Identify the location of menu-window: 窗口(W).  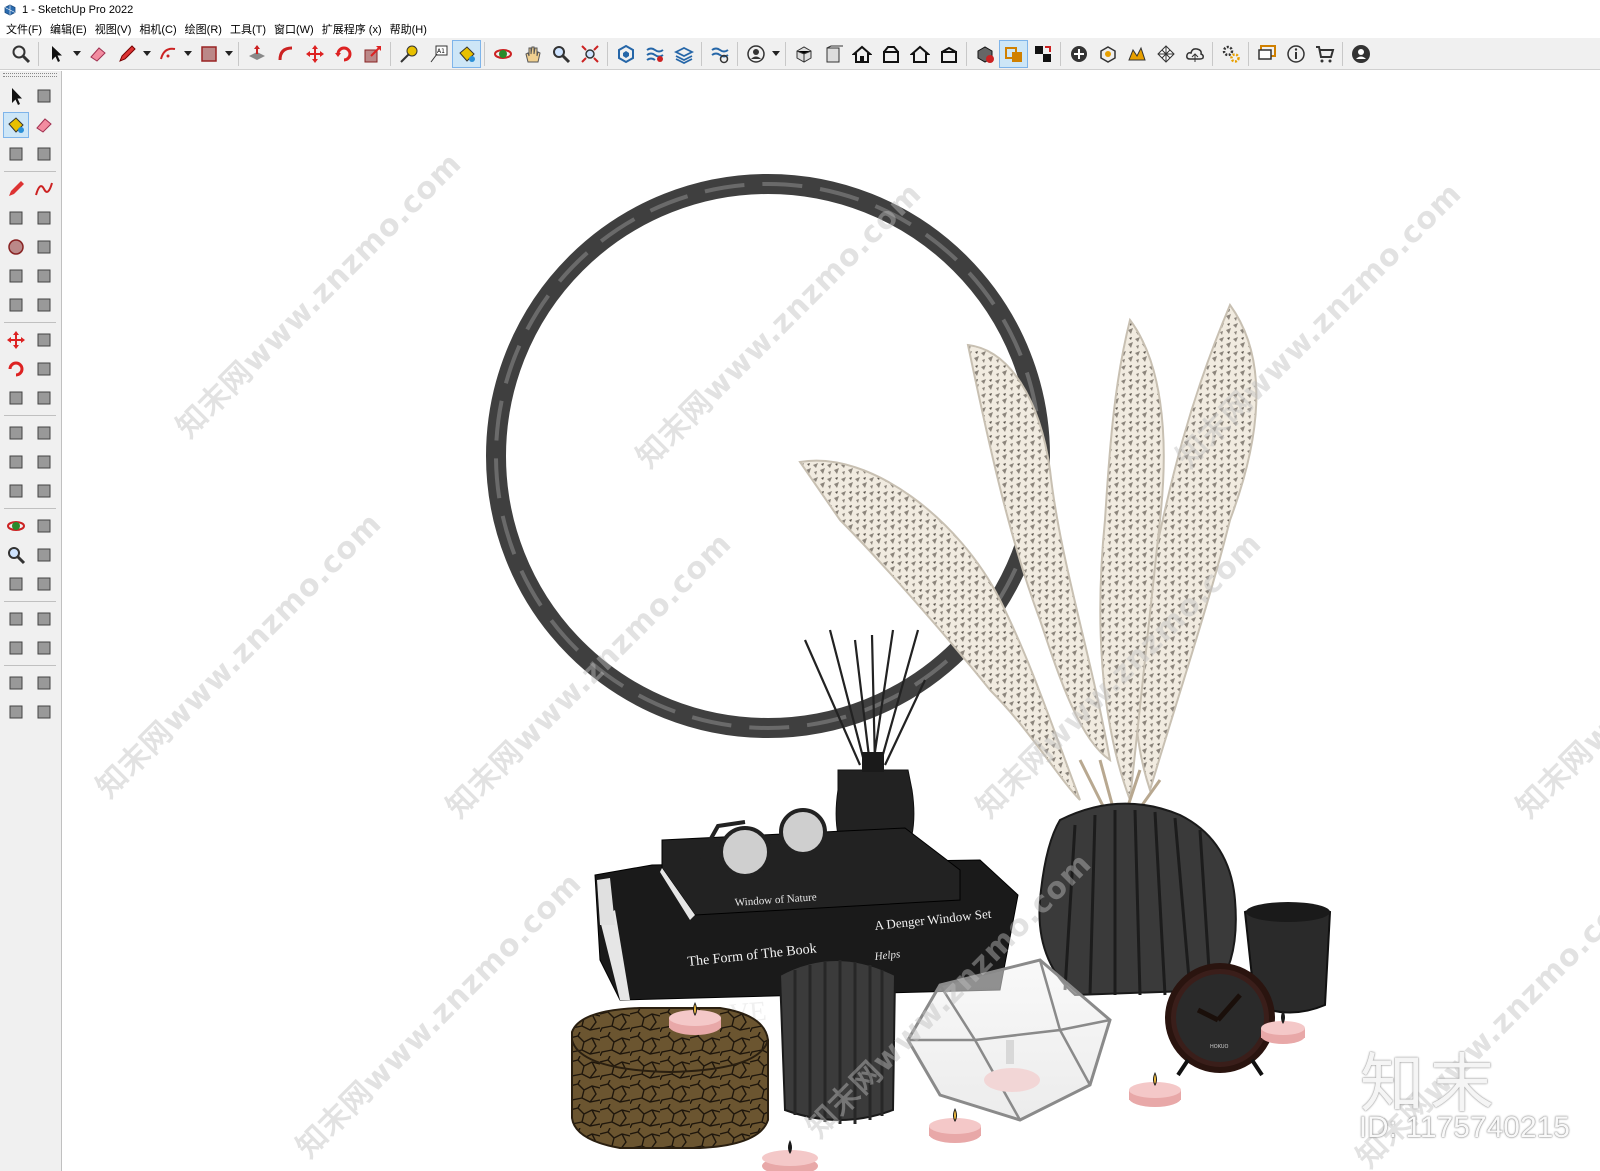
(296, 29).